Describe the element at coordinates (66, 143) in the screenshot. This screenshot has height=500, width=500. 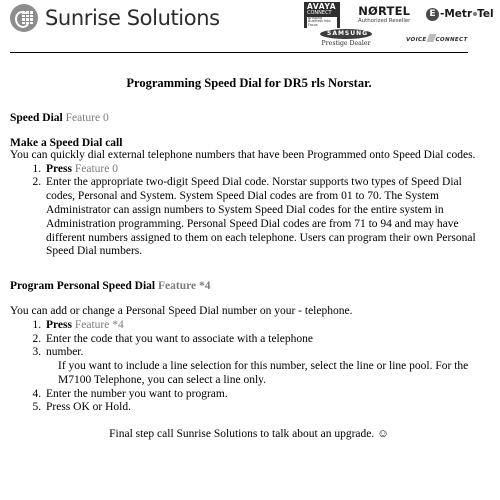
I see `section-heading-make-call: Make a Speed Dial call` at that location.